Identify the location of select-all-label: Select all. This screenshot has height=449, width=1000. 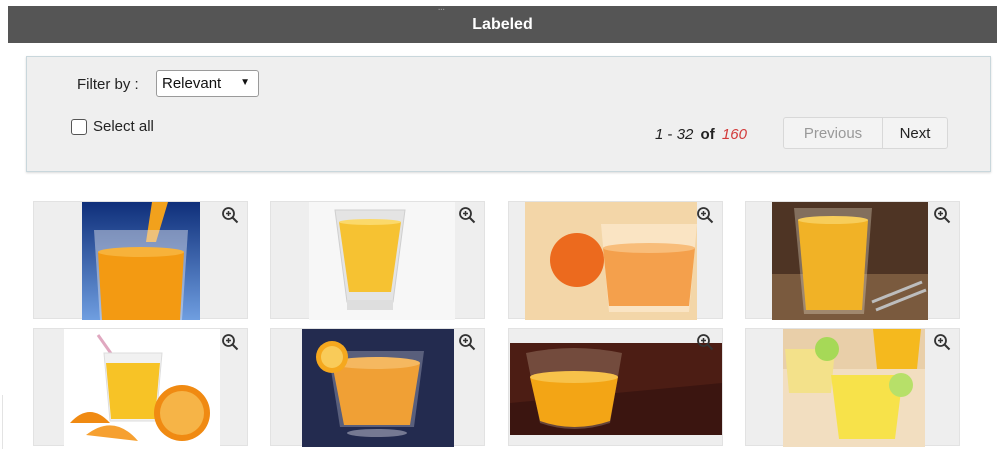
(123, 126).